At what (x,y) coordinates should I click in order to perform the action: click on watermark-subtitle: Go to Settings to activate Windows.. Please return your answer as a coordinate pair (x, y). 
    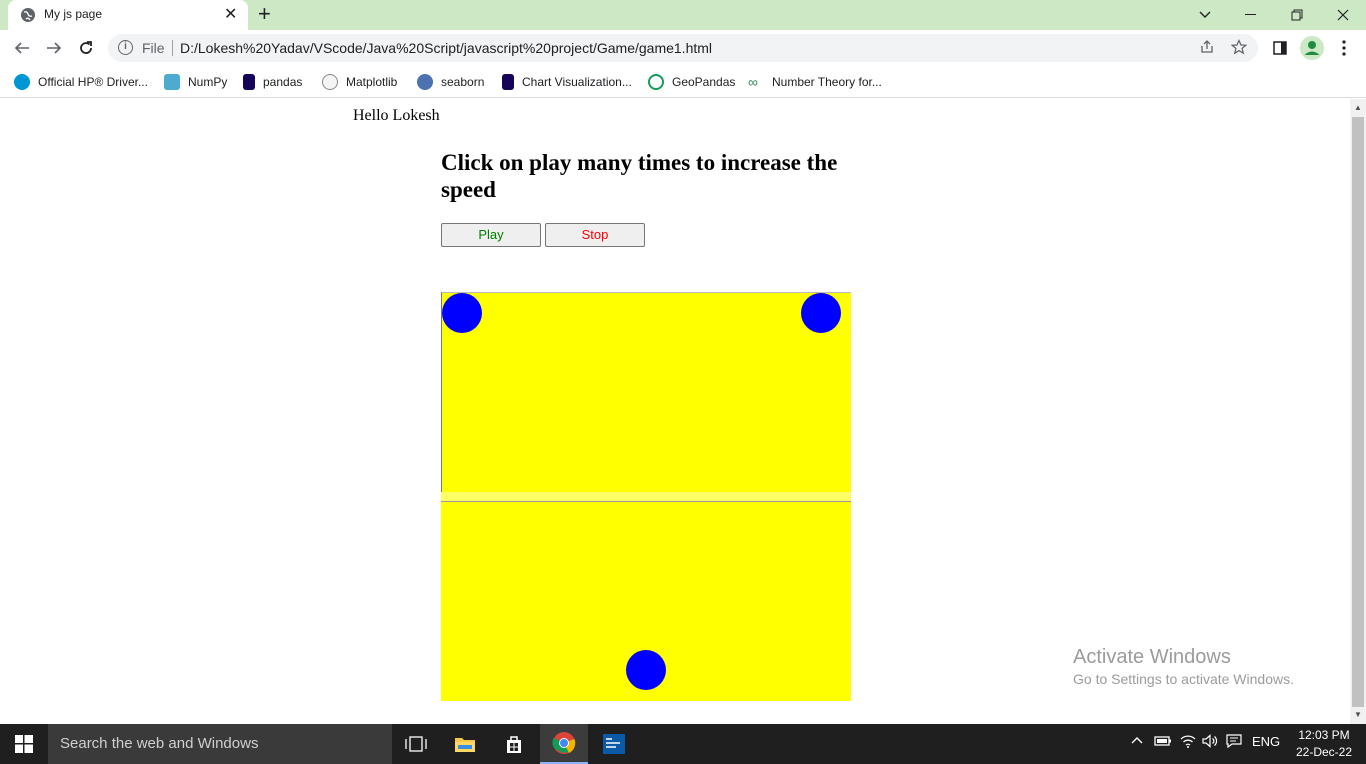
    Looking at the image, I should click on (1183, 679).